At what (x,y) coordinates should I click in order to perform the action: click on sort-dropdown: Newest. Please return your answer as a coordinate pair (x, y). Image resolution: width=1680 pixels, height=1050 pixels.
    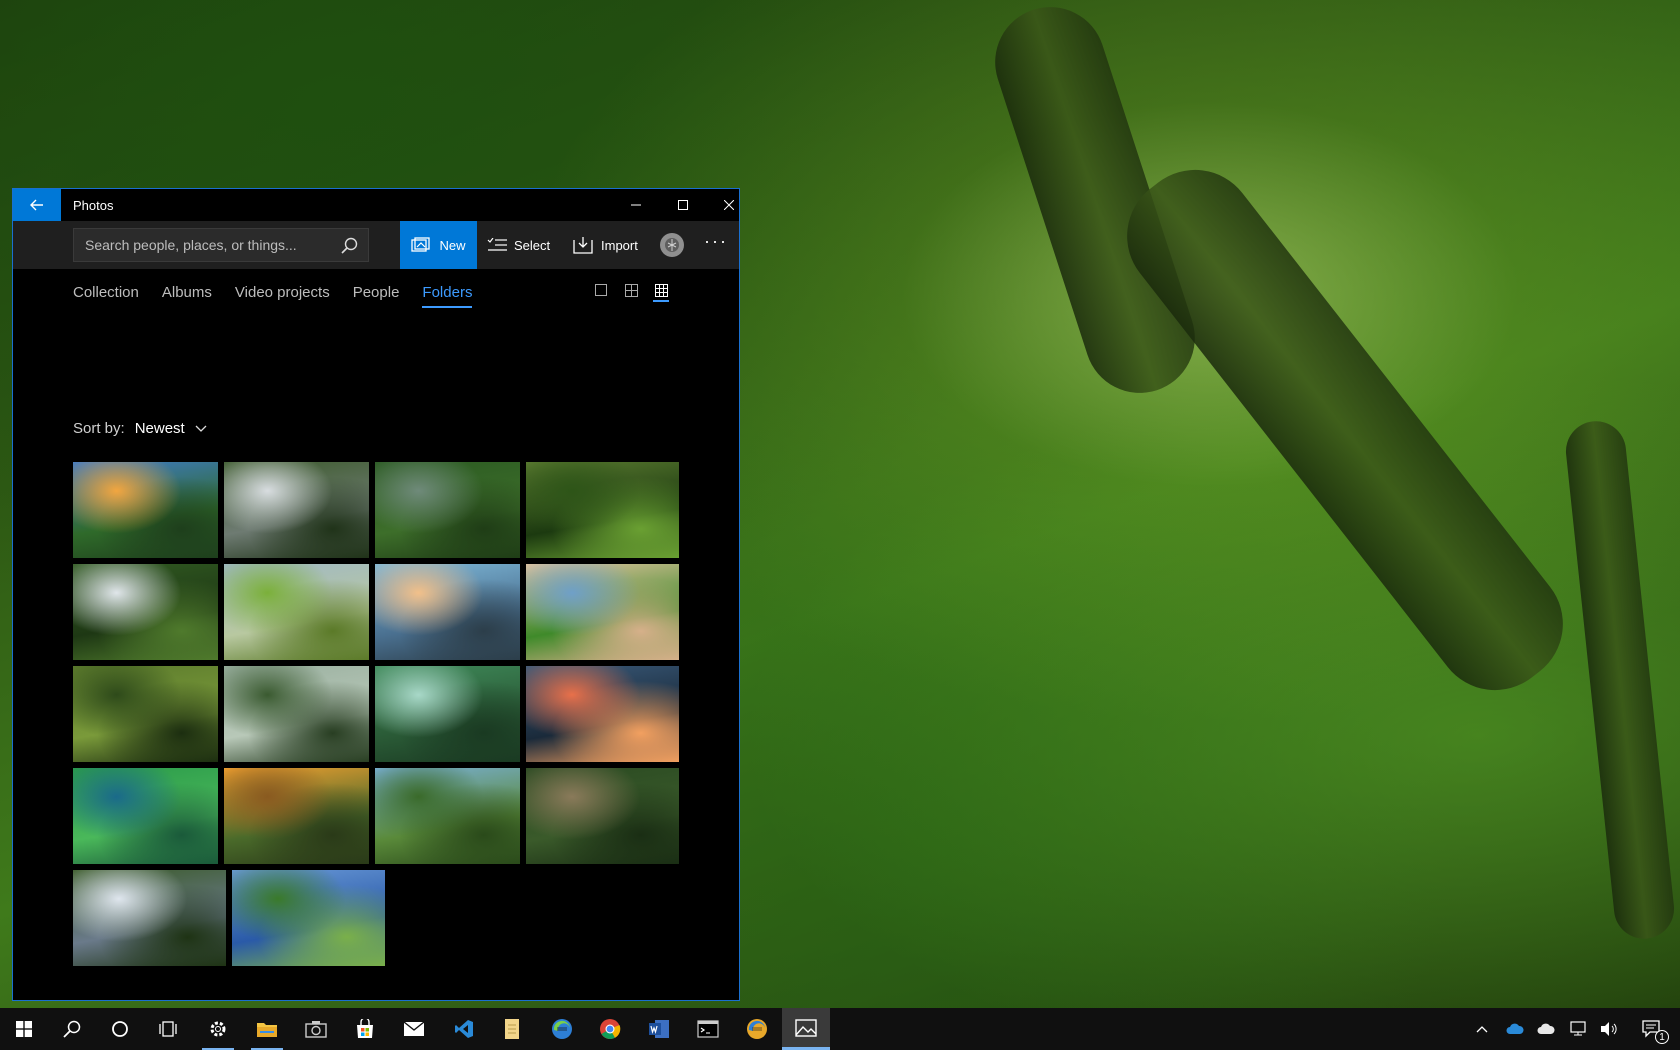
    Looking at the image, I should click on (171, 428).